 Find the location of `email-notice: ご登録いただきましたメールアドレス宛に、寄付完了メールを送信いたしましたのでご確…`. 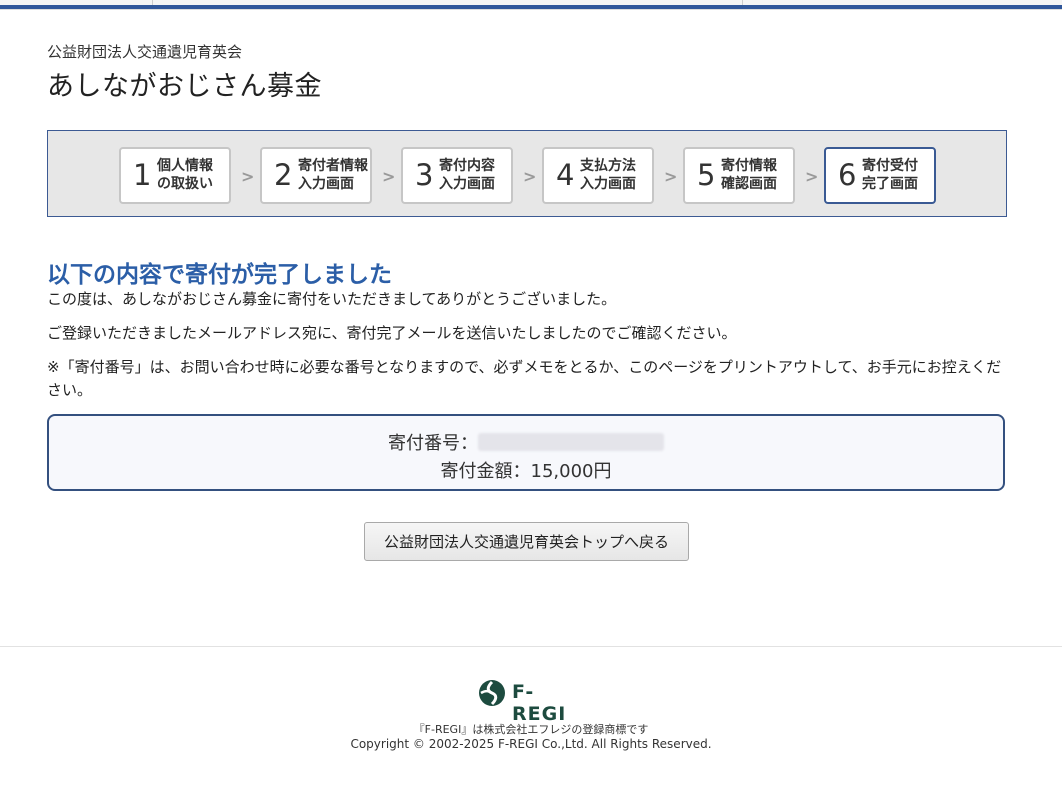

email-notice: ご登録いただきましたメールアドレス宛に、寄付完了メールを送信いたしましたのでご確… is located at coordinates (392, 333).